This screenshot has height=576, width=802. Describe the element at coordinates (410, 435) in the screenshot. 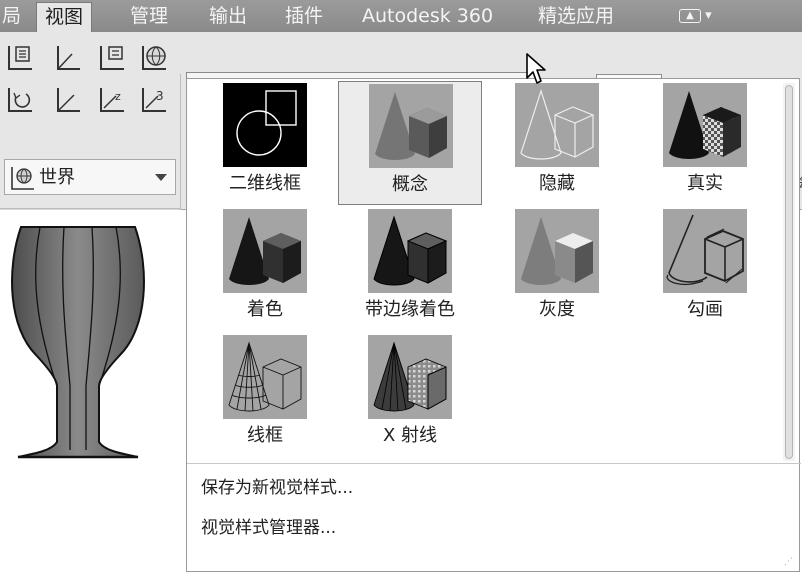

I see `gallery-item-label: X 射线` at that location.